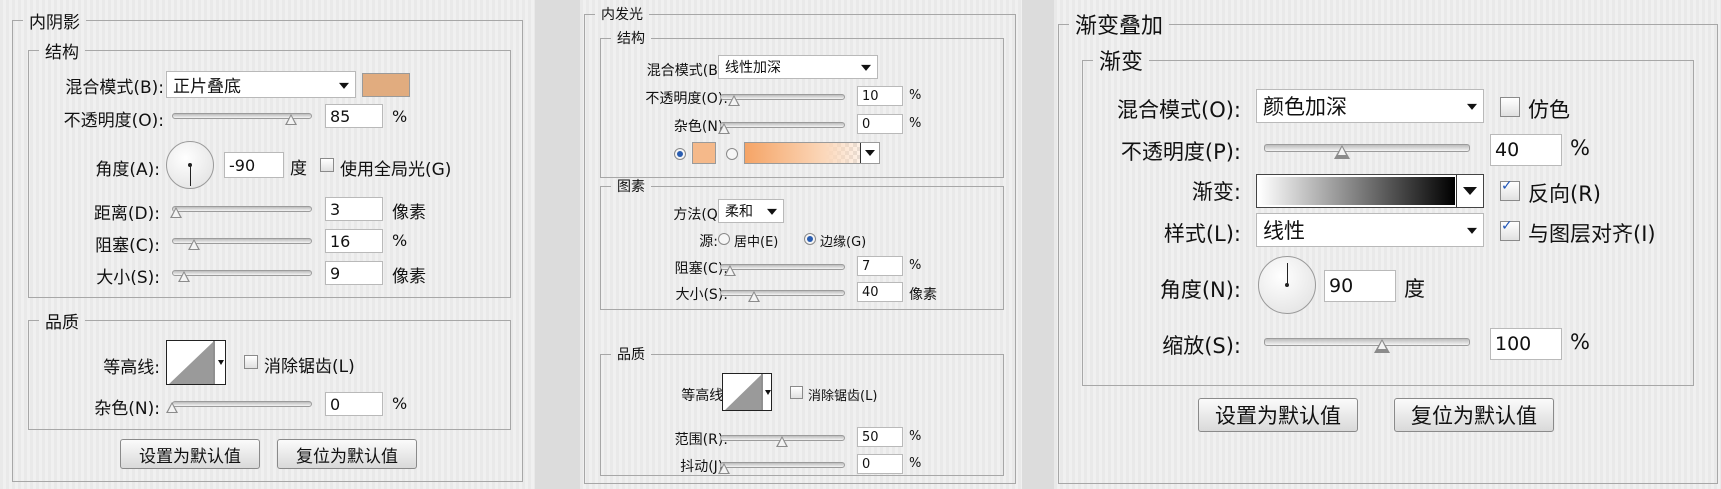 This screenshot has width=1721, height=489. I want to click on antialias-label: 消除锯齿(L), so click(309, 367).